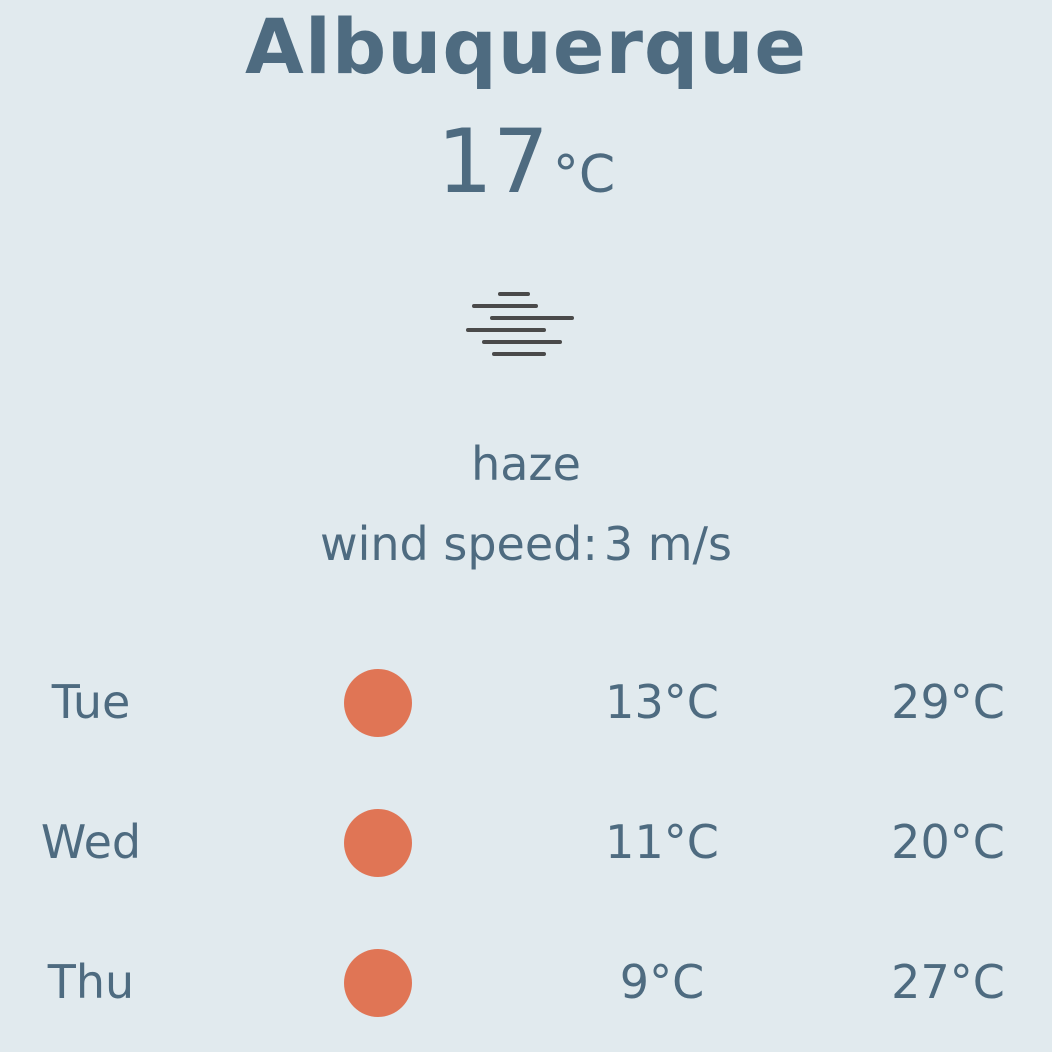 The width and height of the screenshot is (1052, 1052). I want to click on forecast-low: 9°C, so click(662, 982).